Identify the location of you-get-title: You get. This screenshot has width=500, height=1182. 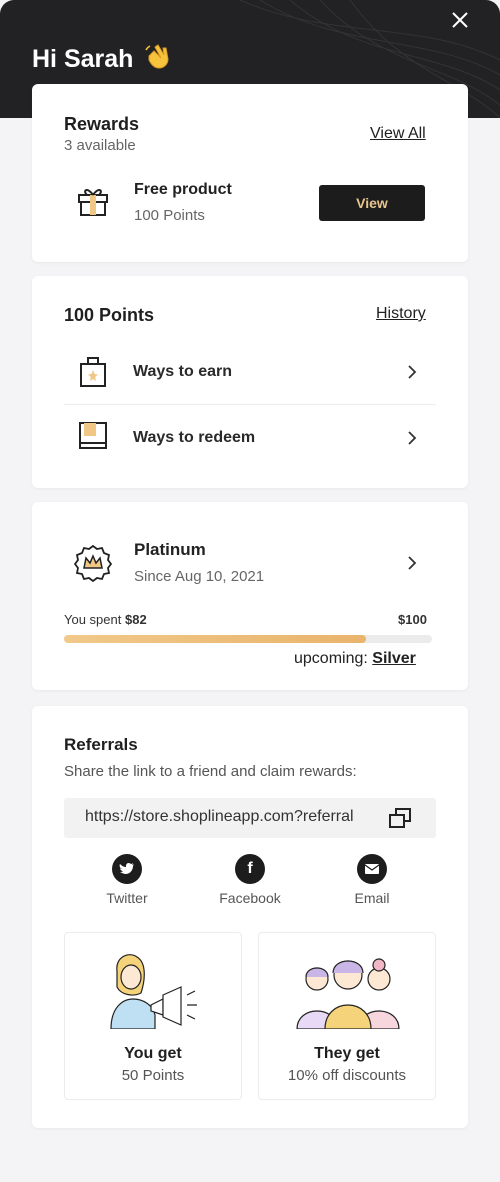
(153, 1053).